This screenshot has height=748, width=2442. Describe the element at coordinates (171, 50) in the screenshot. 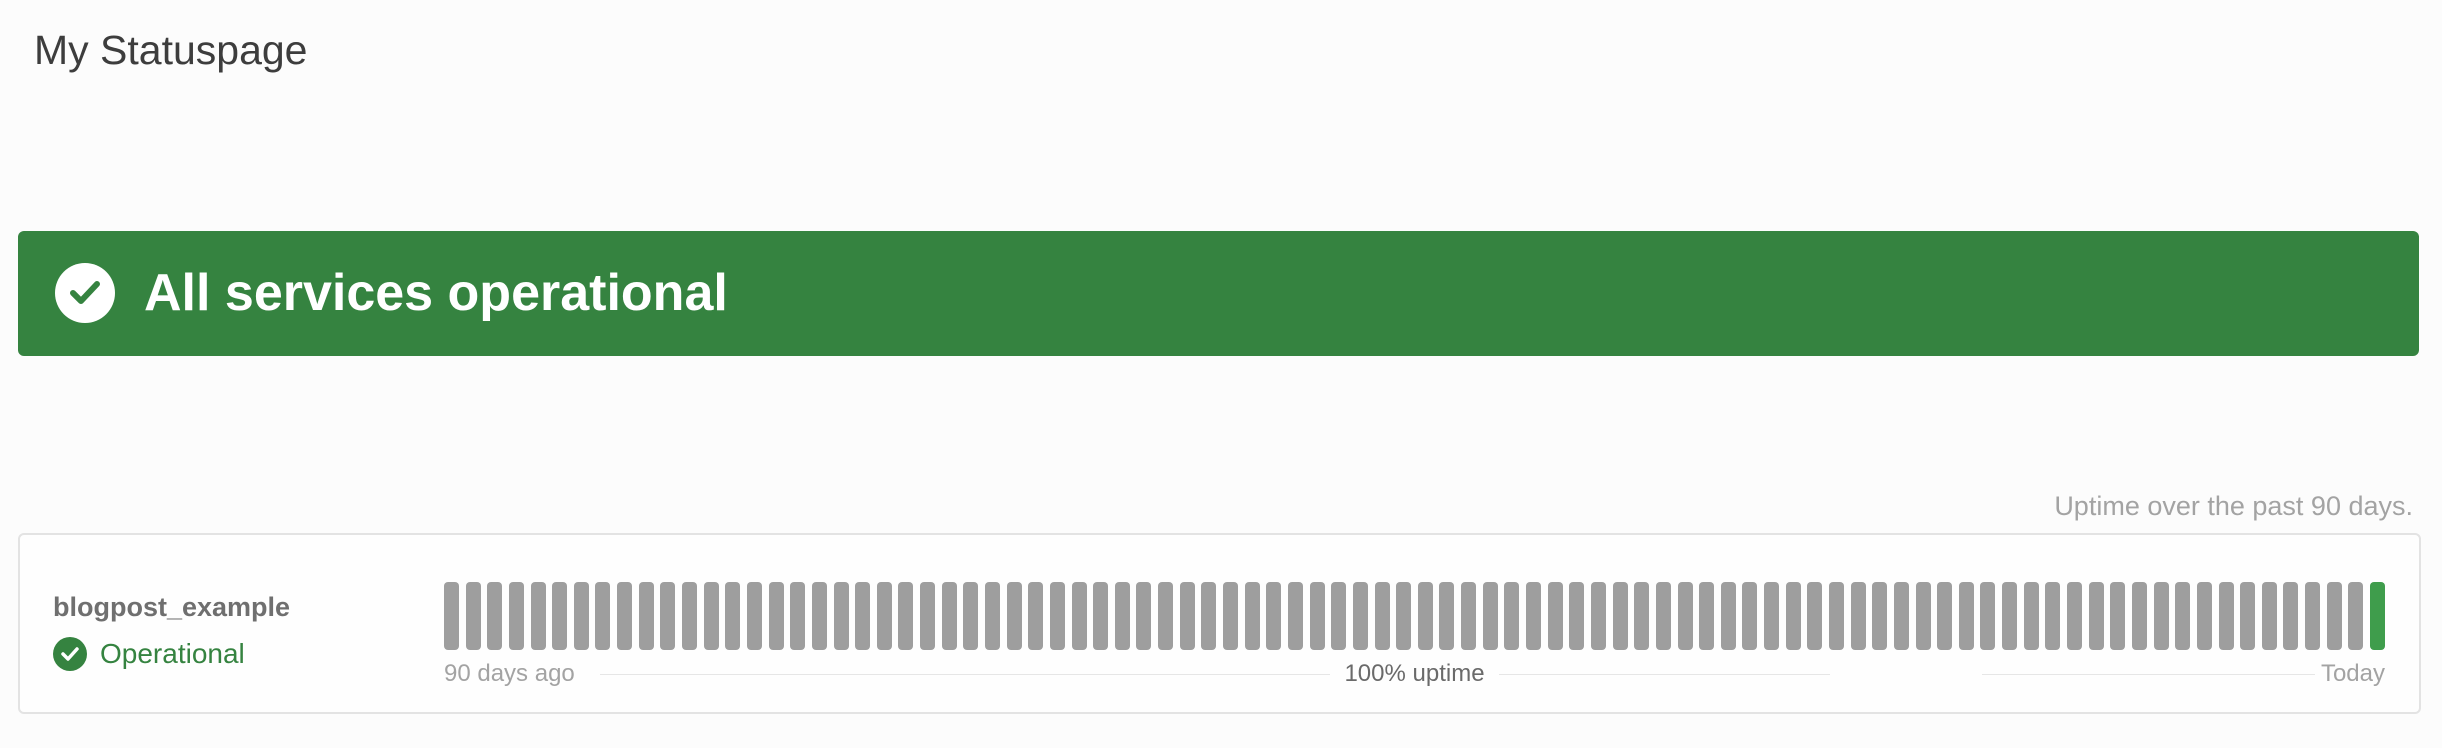

I see `page-title: My Statuspage` at that location.